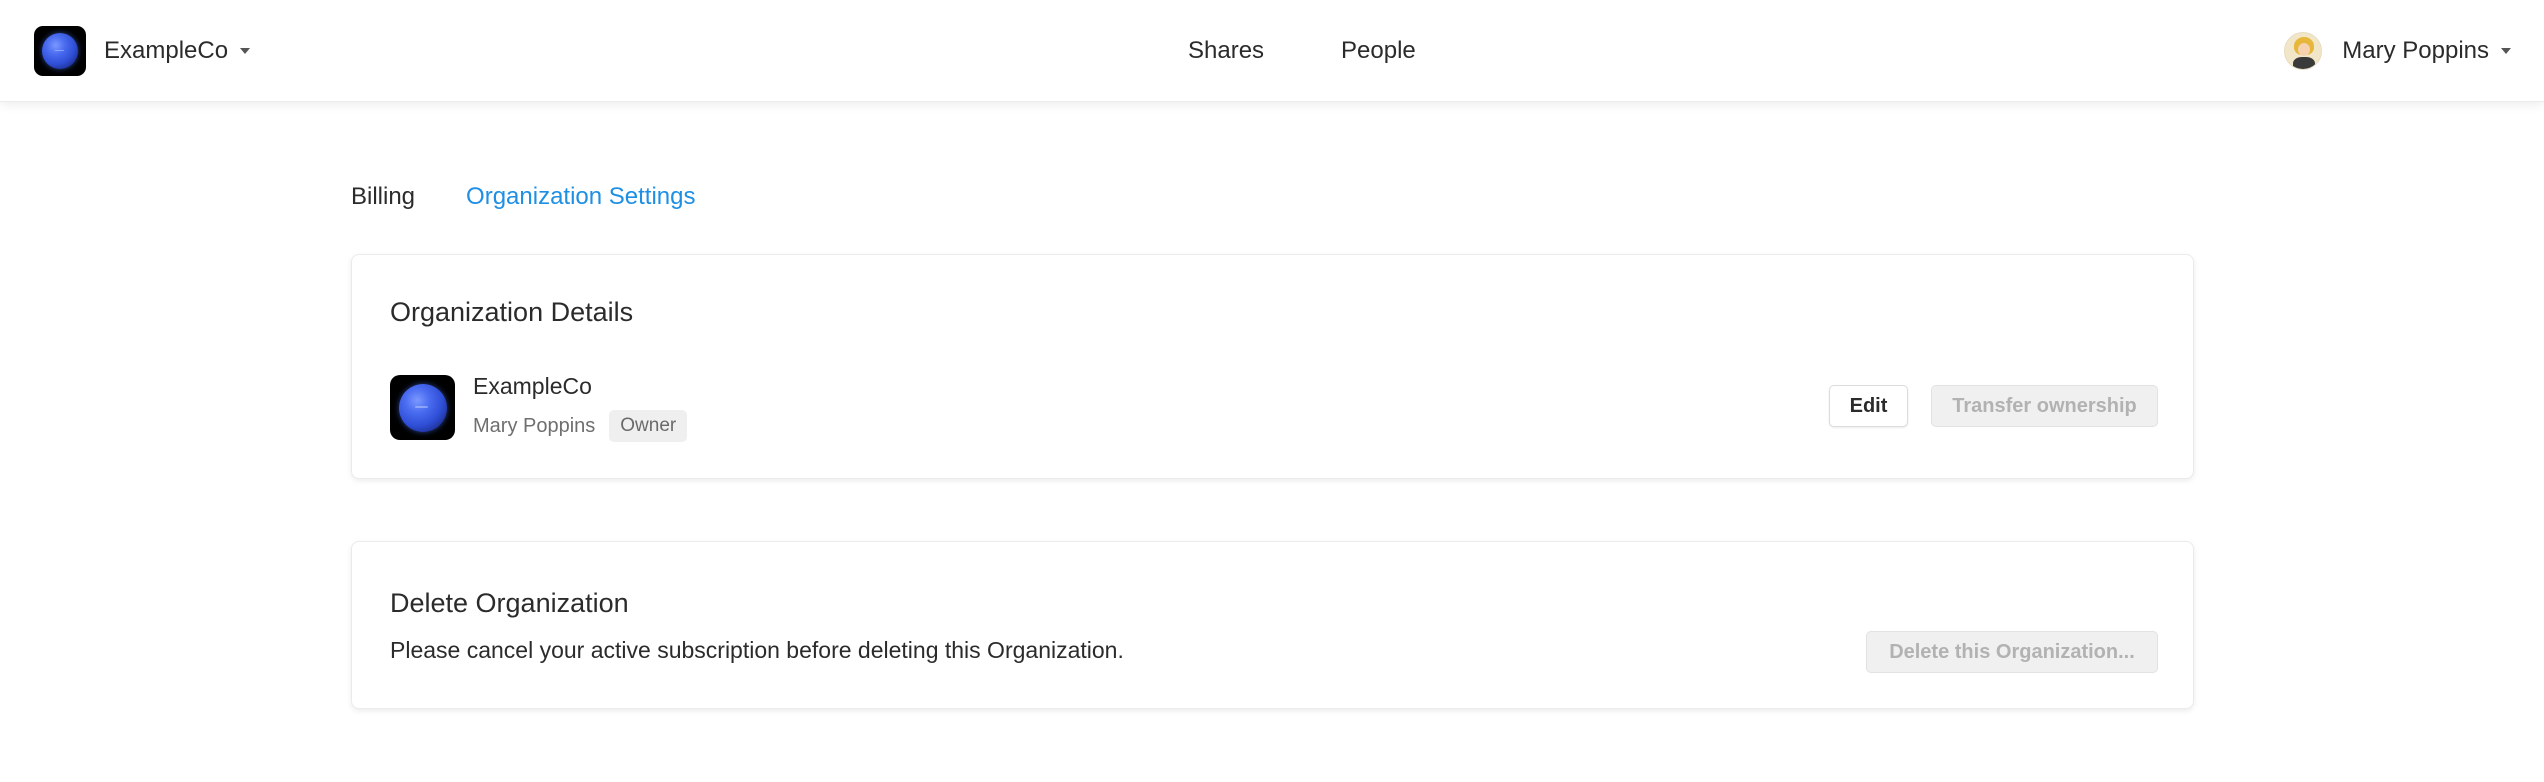 This screenshot has height=782, width=2544. I want to click on owner-name: Mary Poppins, so click(534, 425).